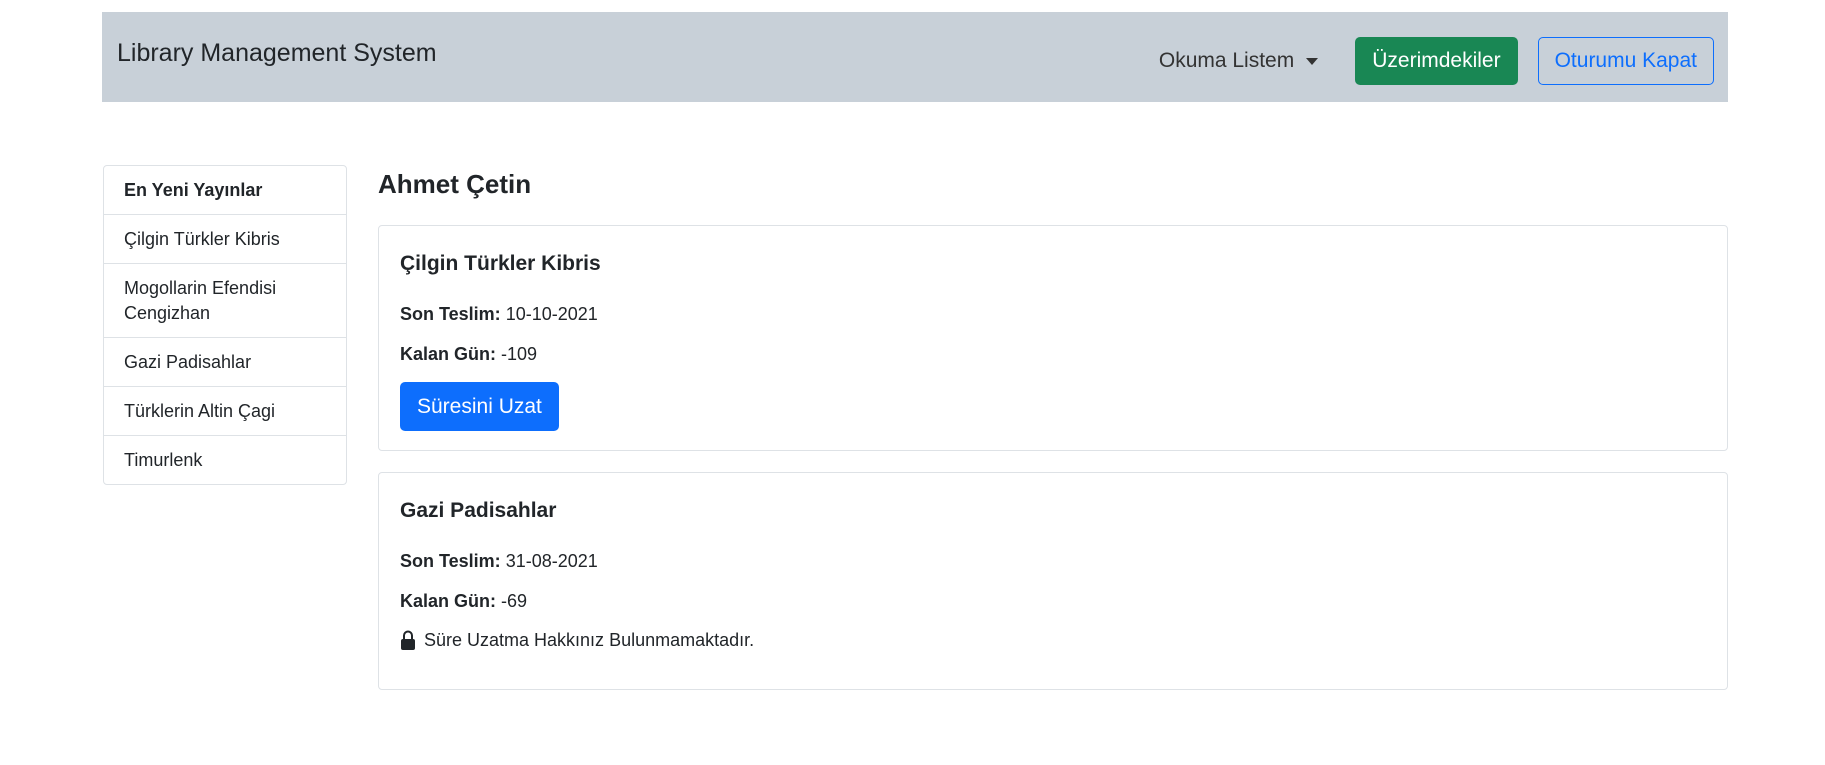 Image resolution: width=1825 pixels, height=765 pixels. What do you see at coordinates (551, 314) in the screenshot?
I see `due-date-value: 10-10-2021` at bounding box center [551, 314].